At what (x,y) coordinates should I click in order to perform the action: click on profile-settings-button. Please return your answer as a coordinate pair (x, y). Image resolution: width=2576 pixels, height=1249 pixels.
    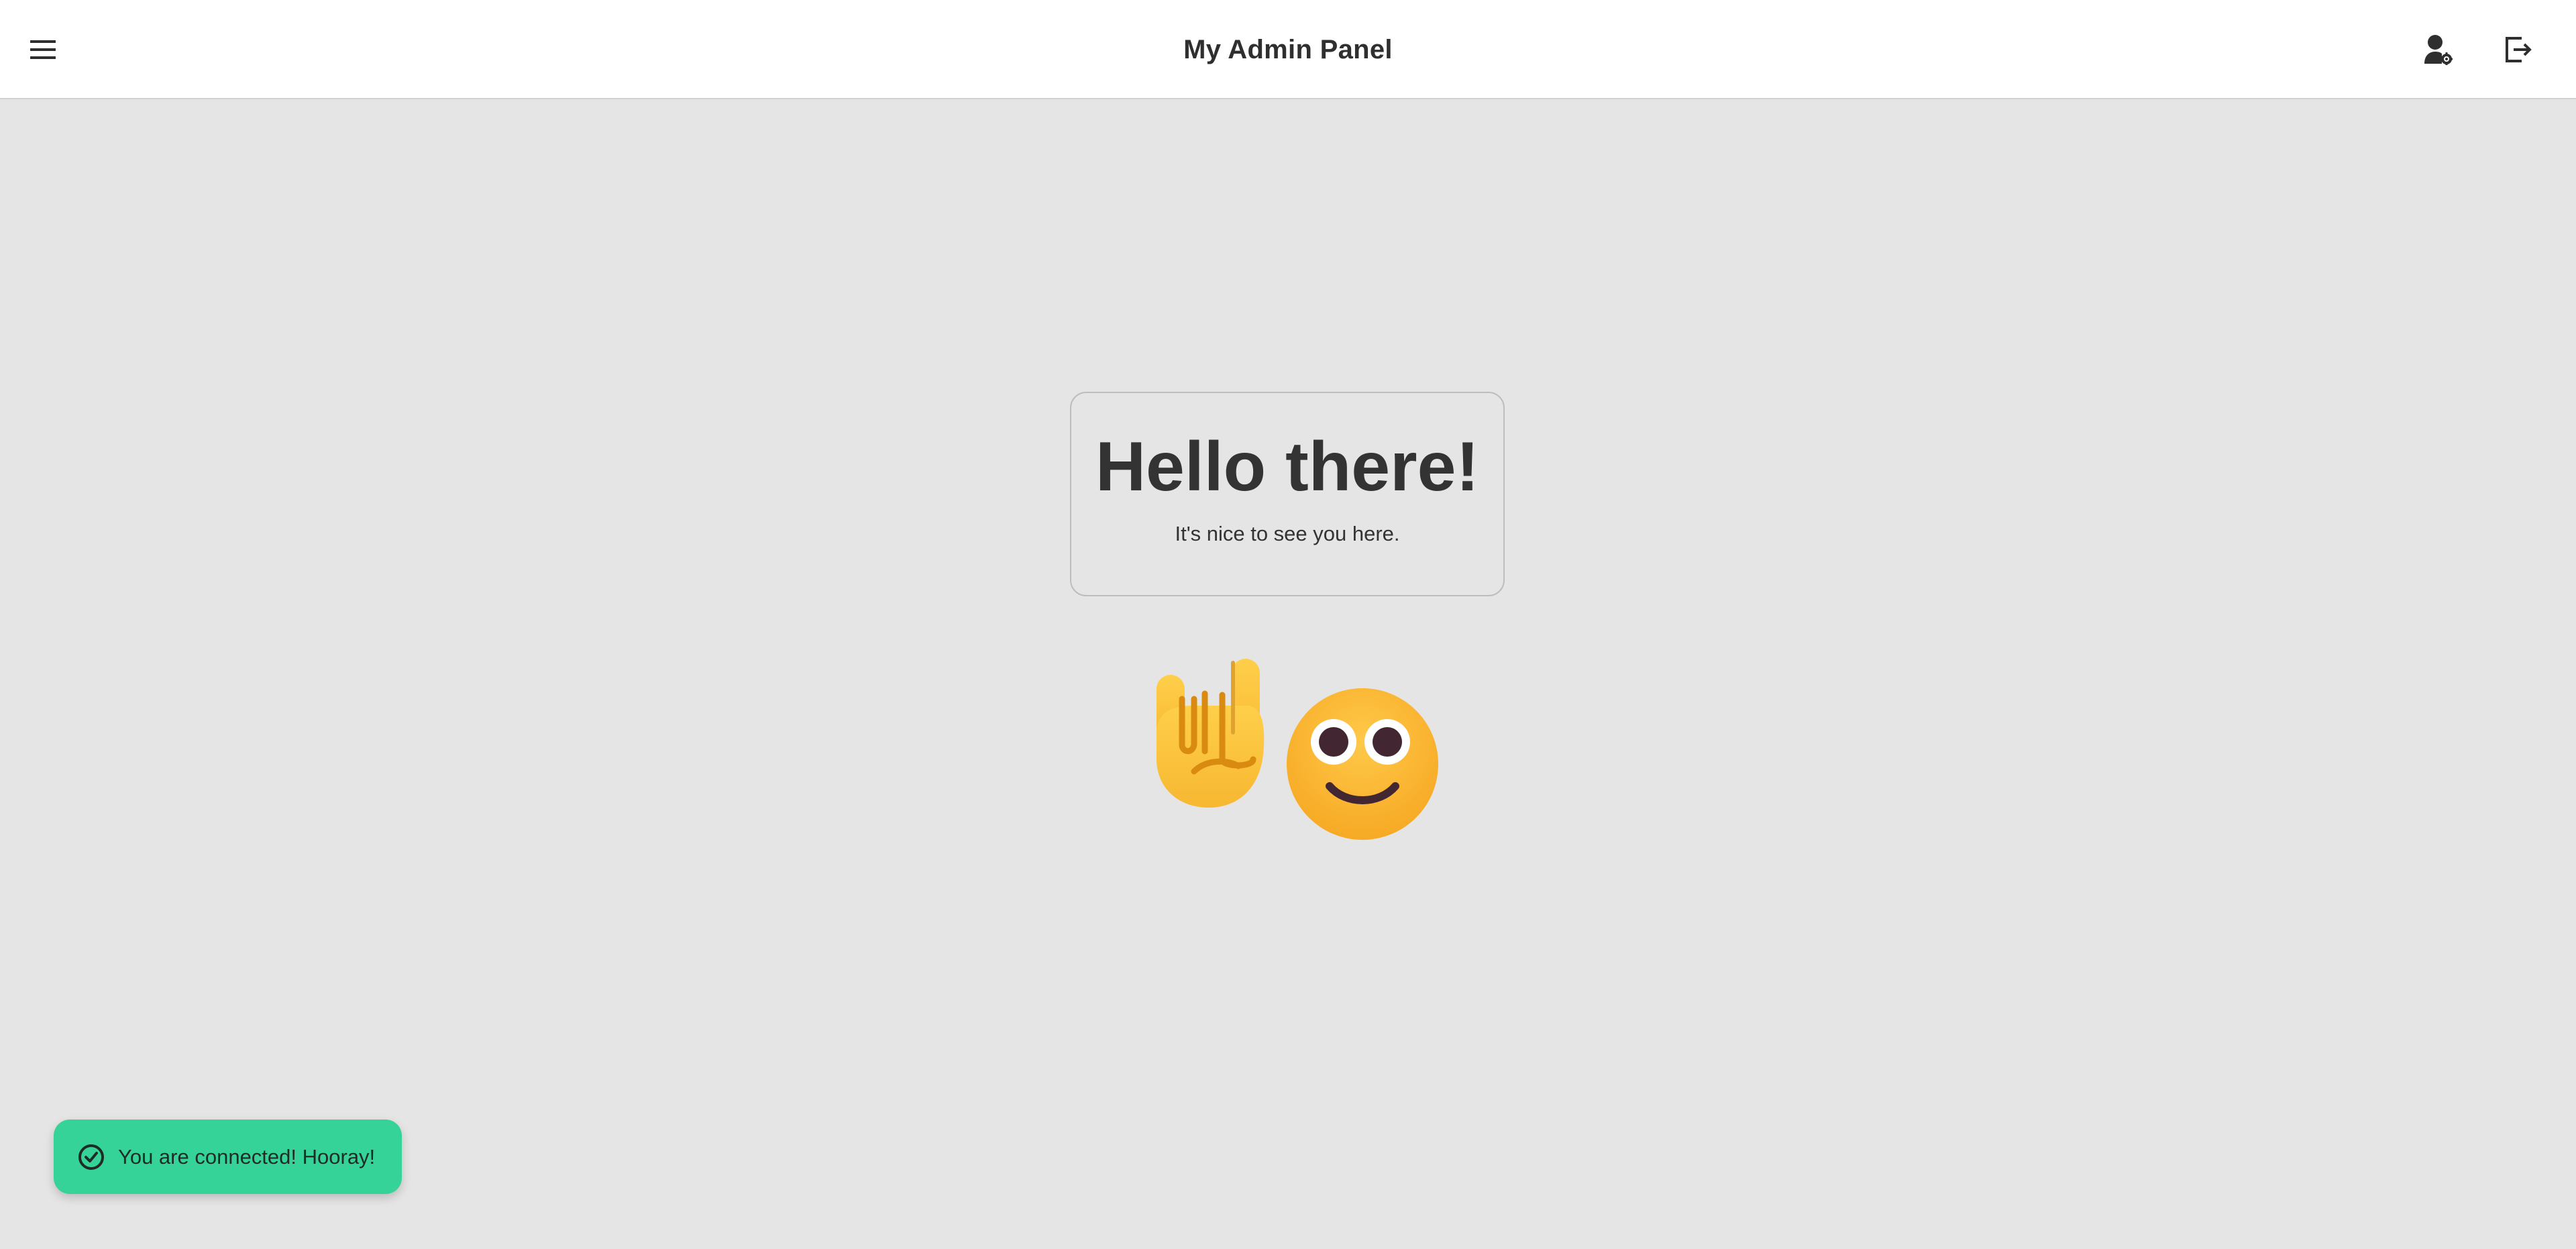
    Looking at the image, I should click on (2437, 50).